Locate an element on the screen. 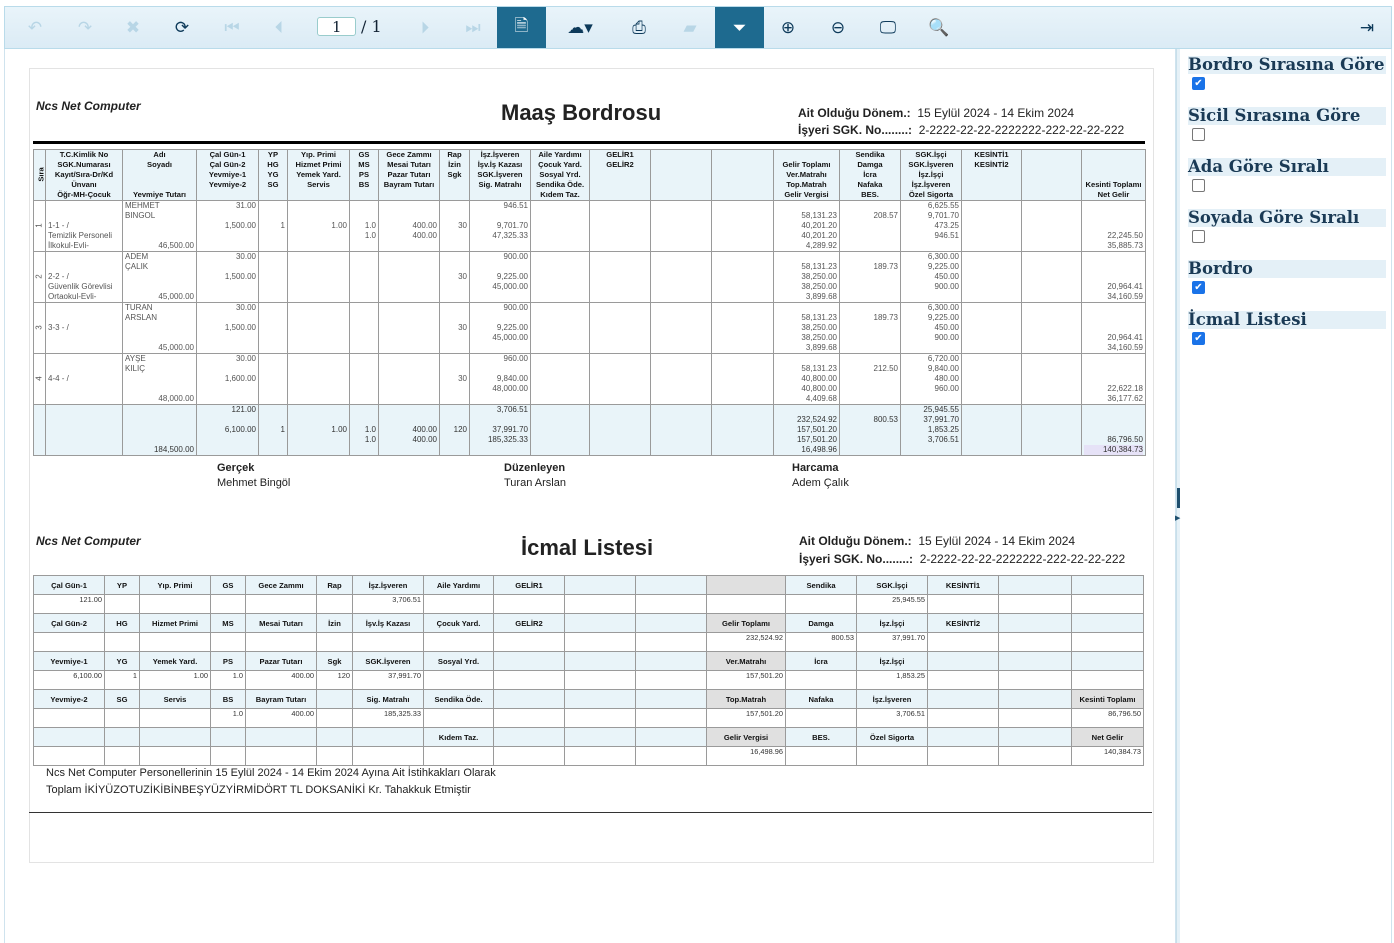 The image size is (1394, 943). search-button: 🔍 is located at coordinates (939, 27).